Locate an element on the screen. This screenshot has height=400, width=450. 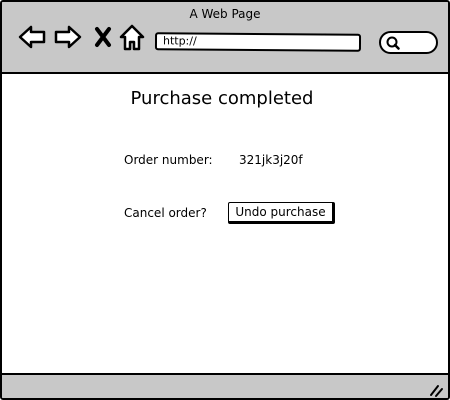
cancel-order-label: Cancel order? is located at coordinates (165, 213).